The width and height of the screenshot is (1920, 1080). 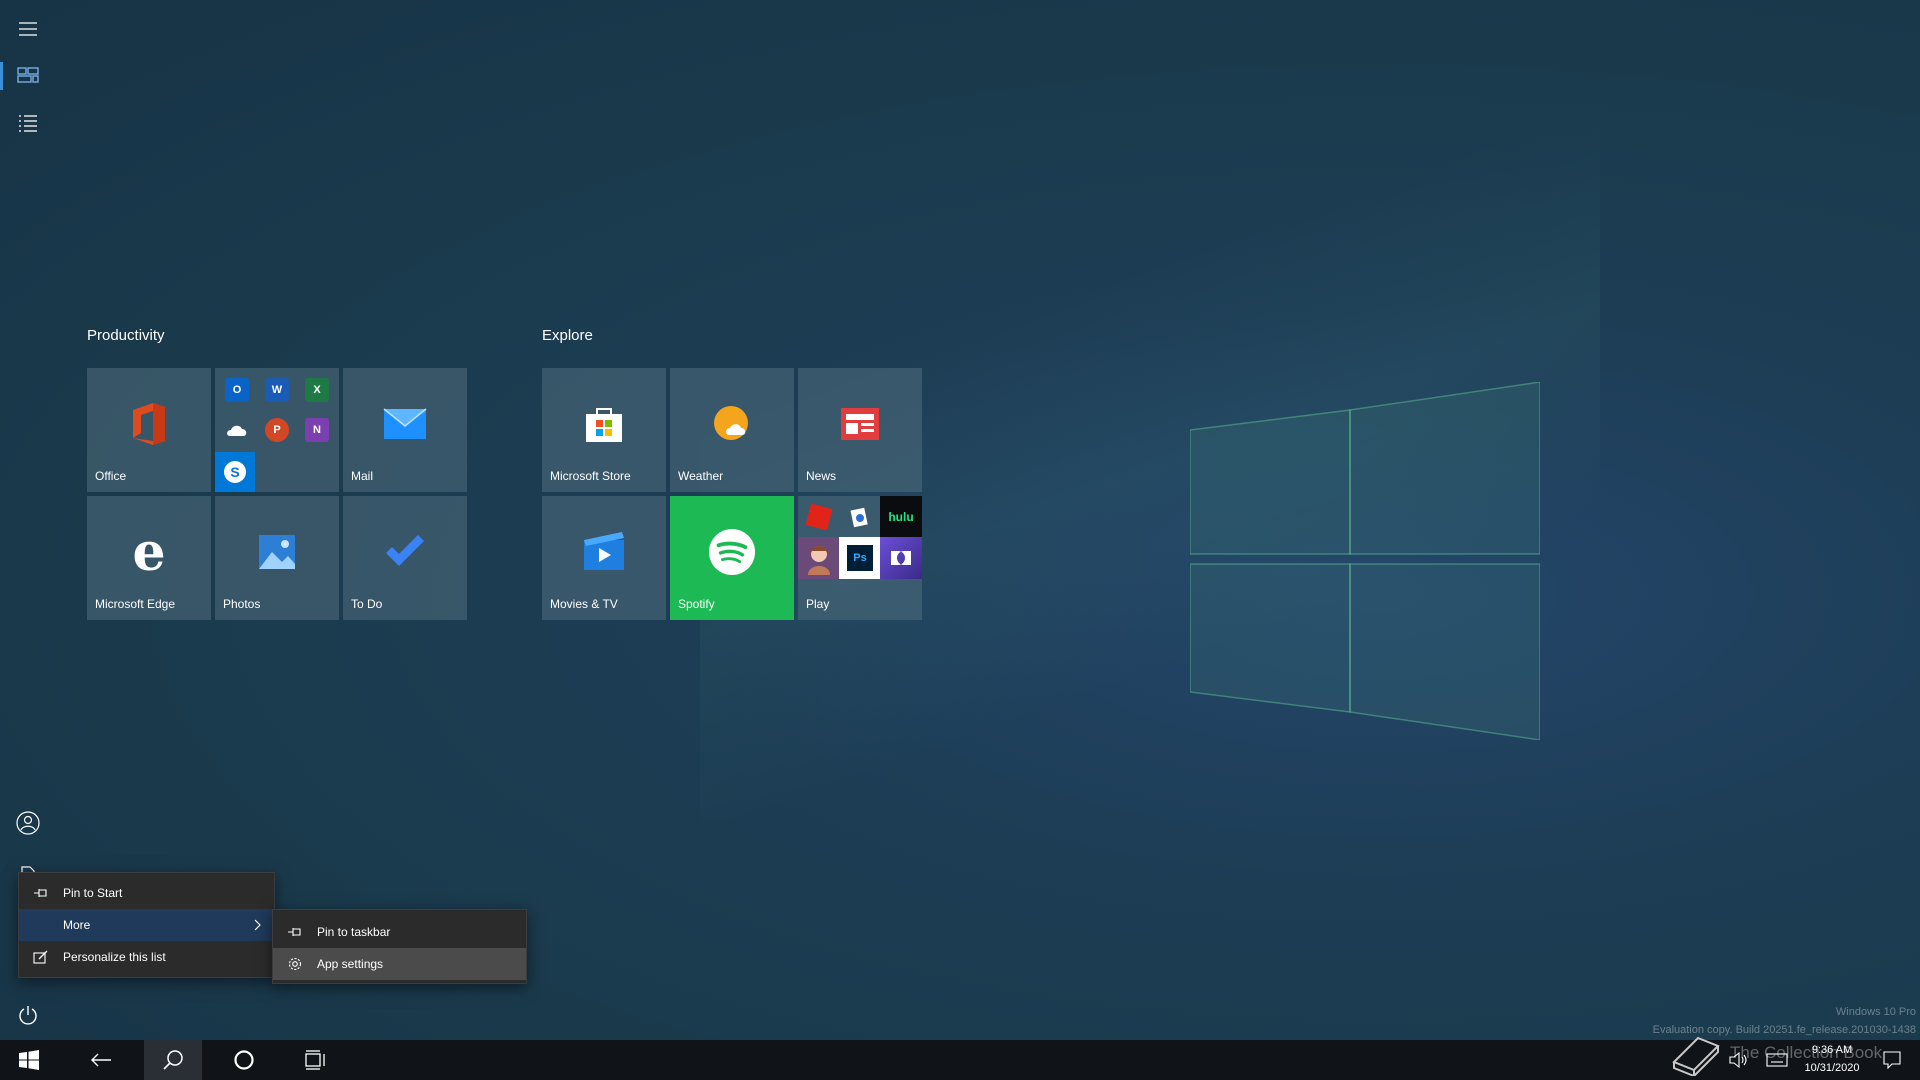 What do you see at coordinates (819, 558) in the screenshot?
I see `game-character-icon` at bounding box center [819, 558].